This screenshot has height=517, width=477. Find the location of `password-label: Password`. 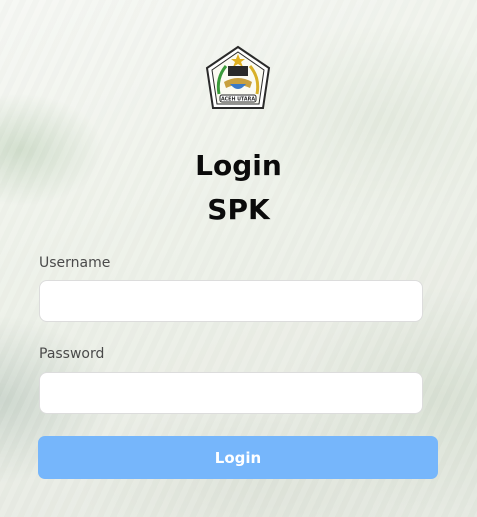

password-label: Password is located at coordinates (72, 354).